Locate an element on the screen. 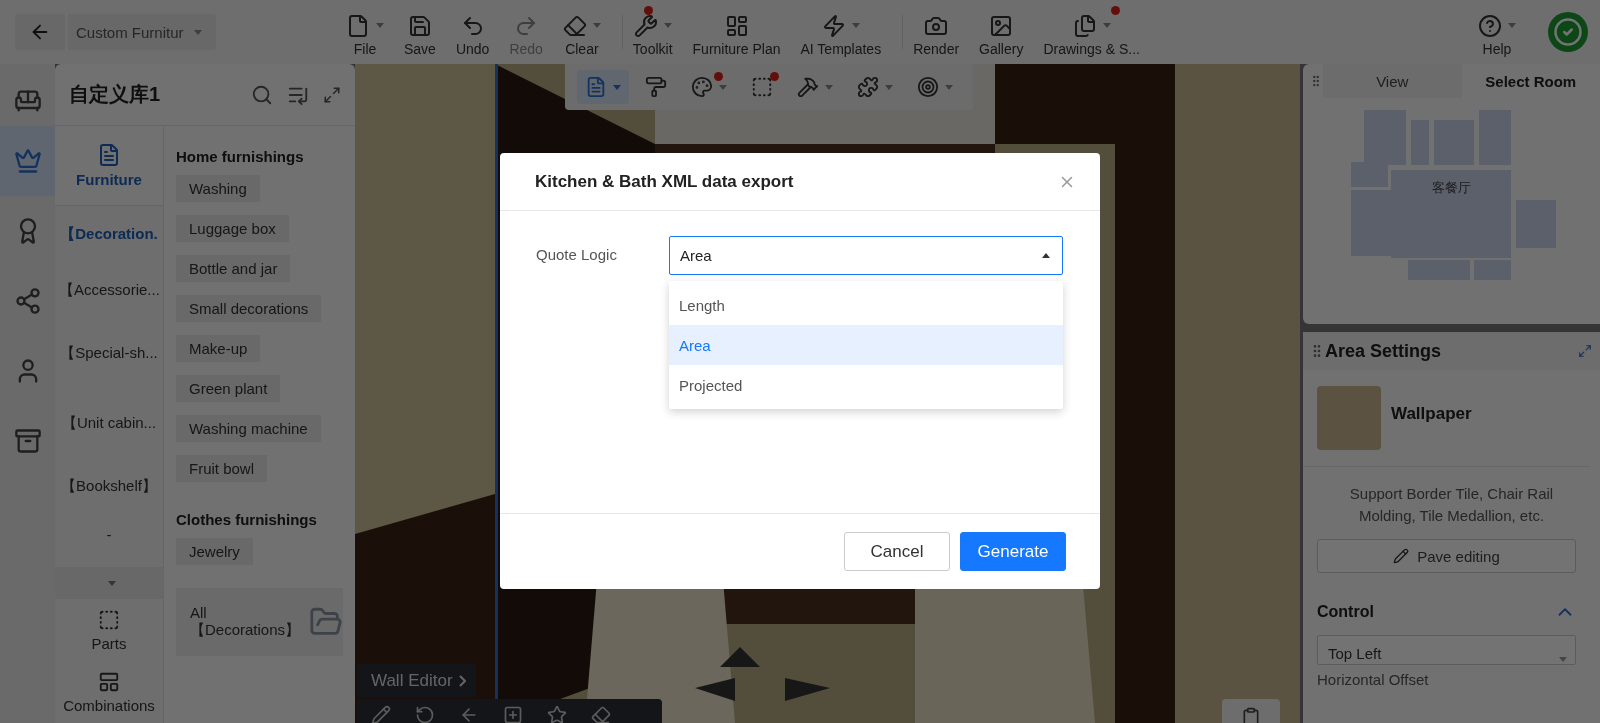 The height and width of the screenshot is (723, 1600). group-title: Clothes furnishings is located at coordinates (246, 519).